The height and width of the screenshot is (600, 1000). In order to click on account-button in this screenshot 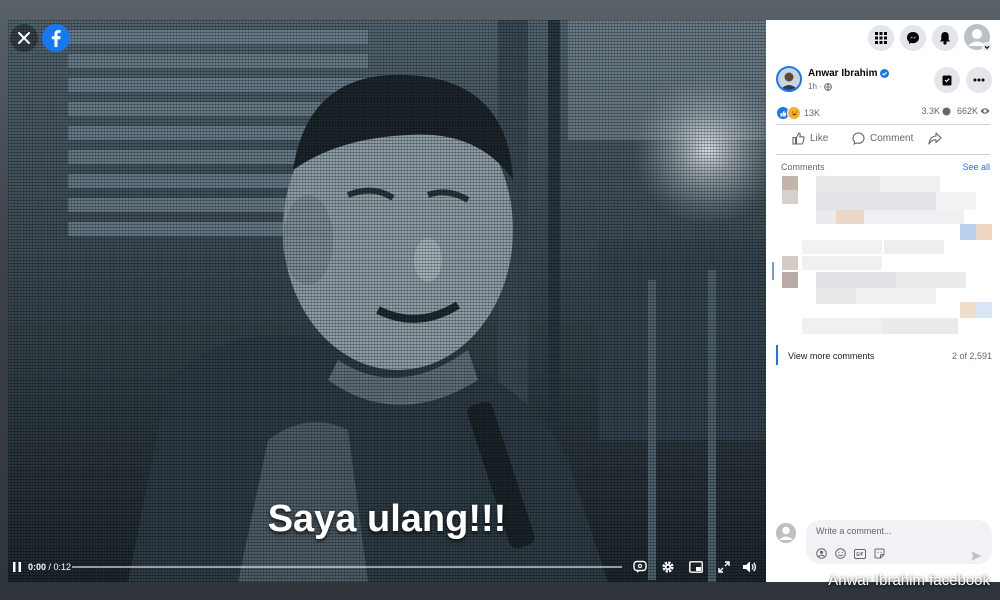, I will do `click(978, 38)`.